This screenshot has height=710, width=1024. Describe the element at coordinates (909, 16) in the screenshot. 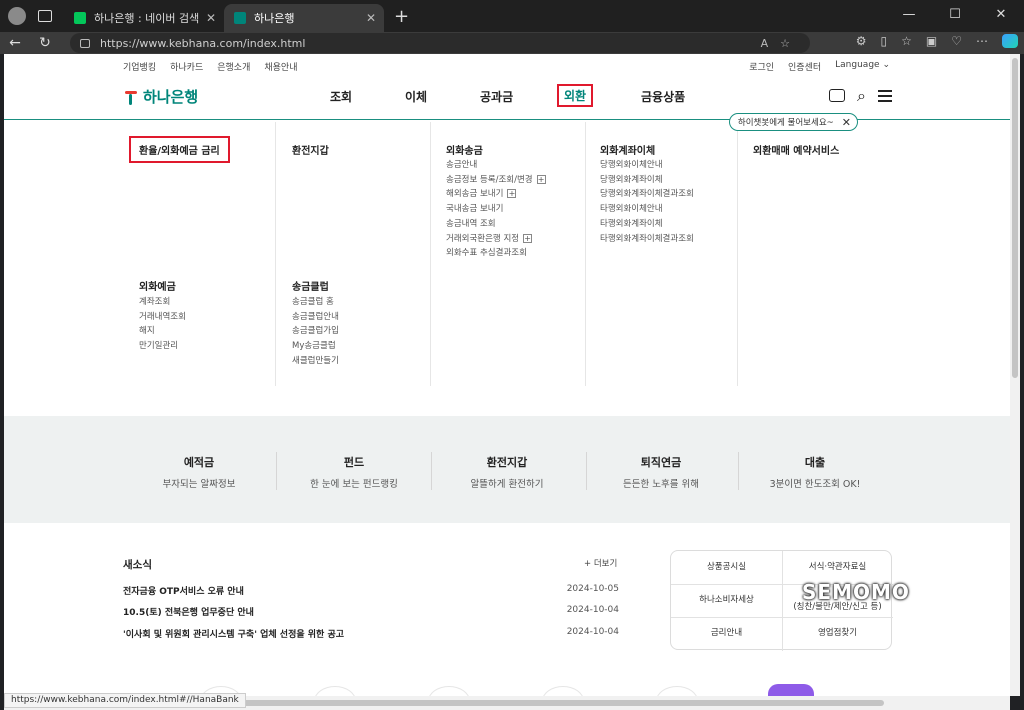

I see `minimize-icon: —` at that location.